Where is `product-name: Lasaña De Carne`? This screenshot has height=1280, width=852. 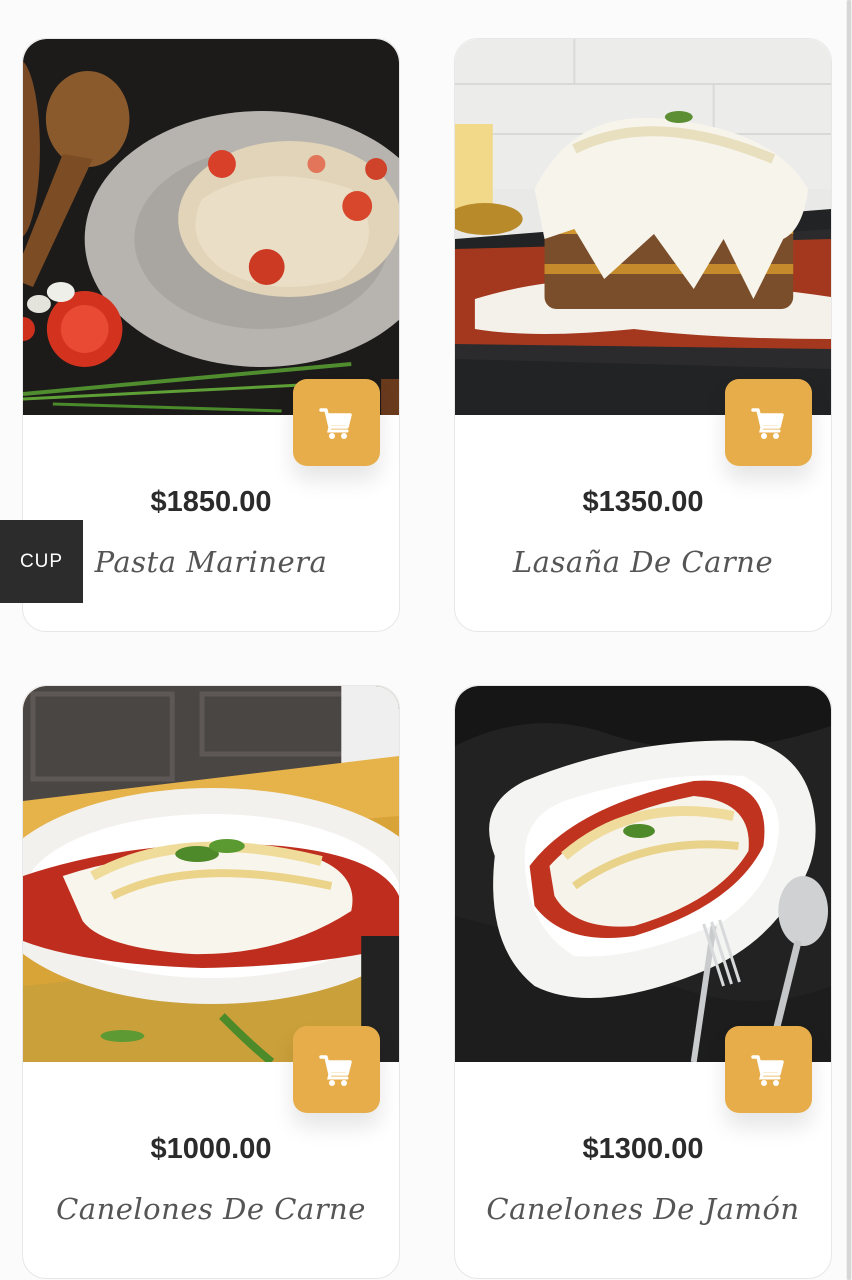
product-name: Lasaña De Carne is located at coordinates (643, 562).